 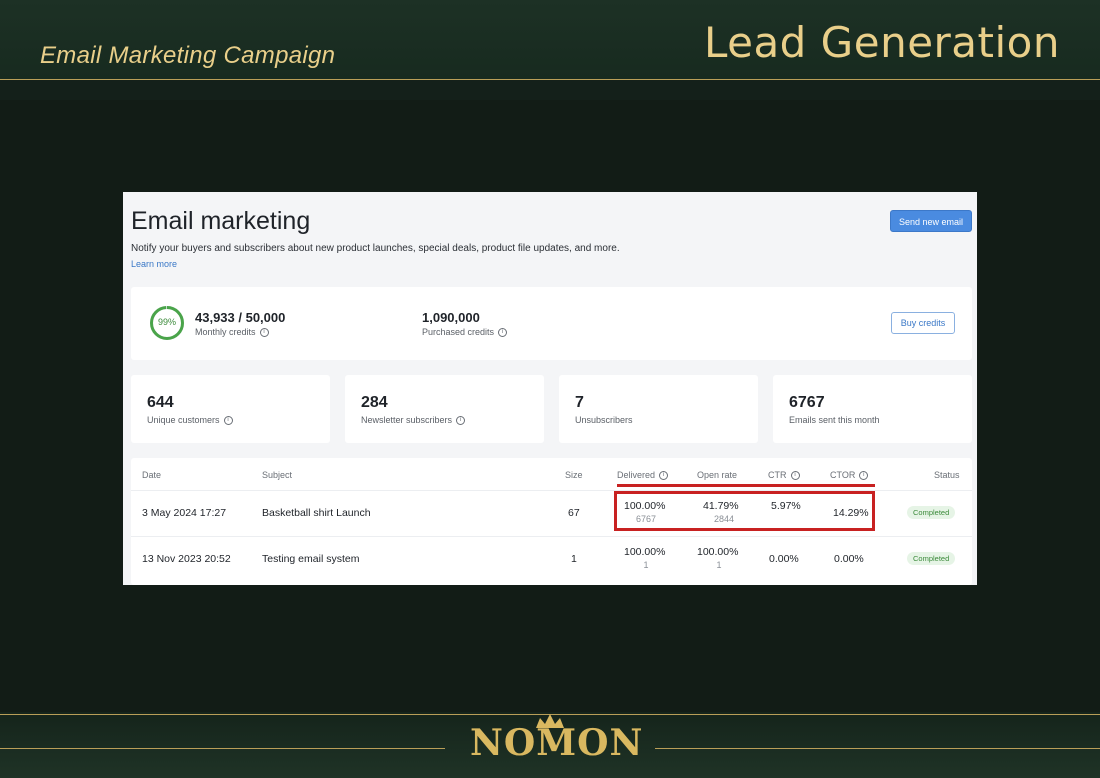 I want to click on stat-value: 284, so click(x=374, y=402).